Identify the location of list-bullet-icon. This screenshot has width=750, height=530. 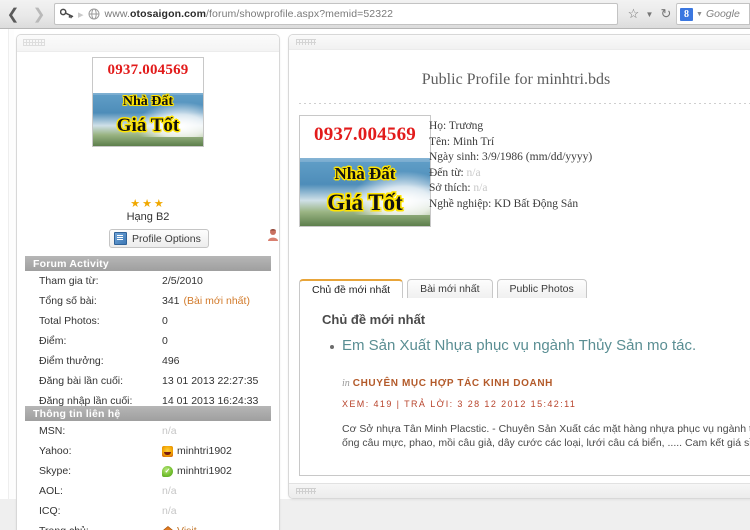
(332, 347).